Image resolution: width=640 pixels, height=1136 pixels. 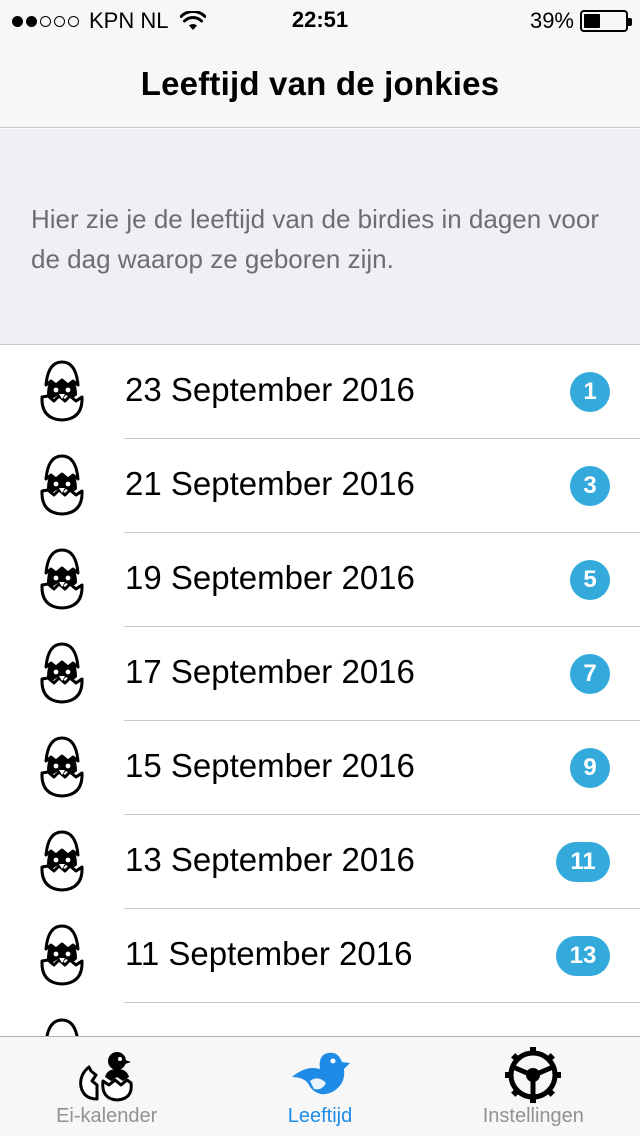 What do you see at coordinates (590, 486) in the screenshot?
I see `age-badge: 3` at bounding box center [590, 486].